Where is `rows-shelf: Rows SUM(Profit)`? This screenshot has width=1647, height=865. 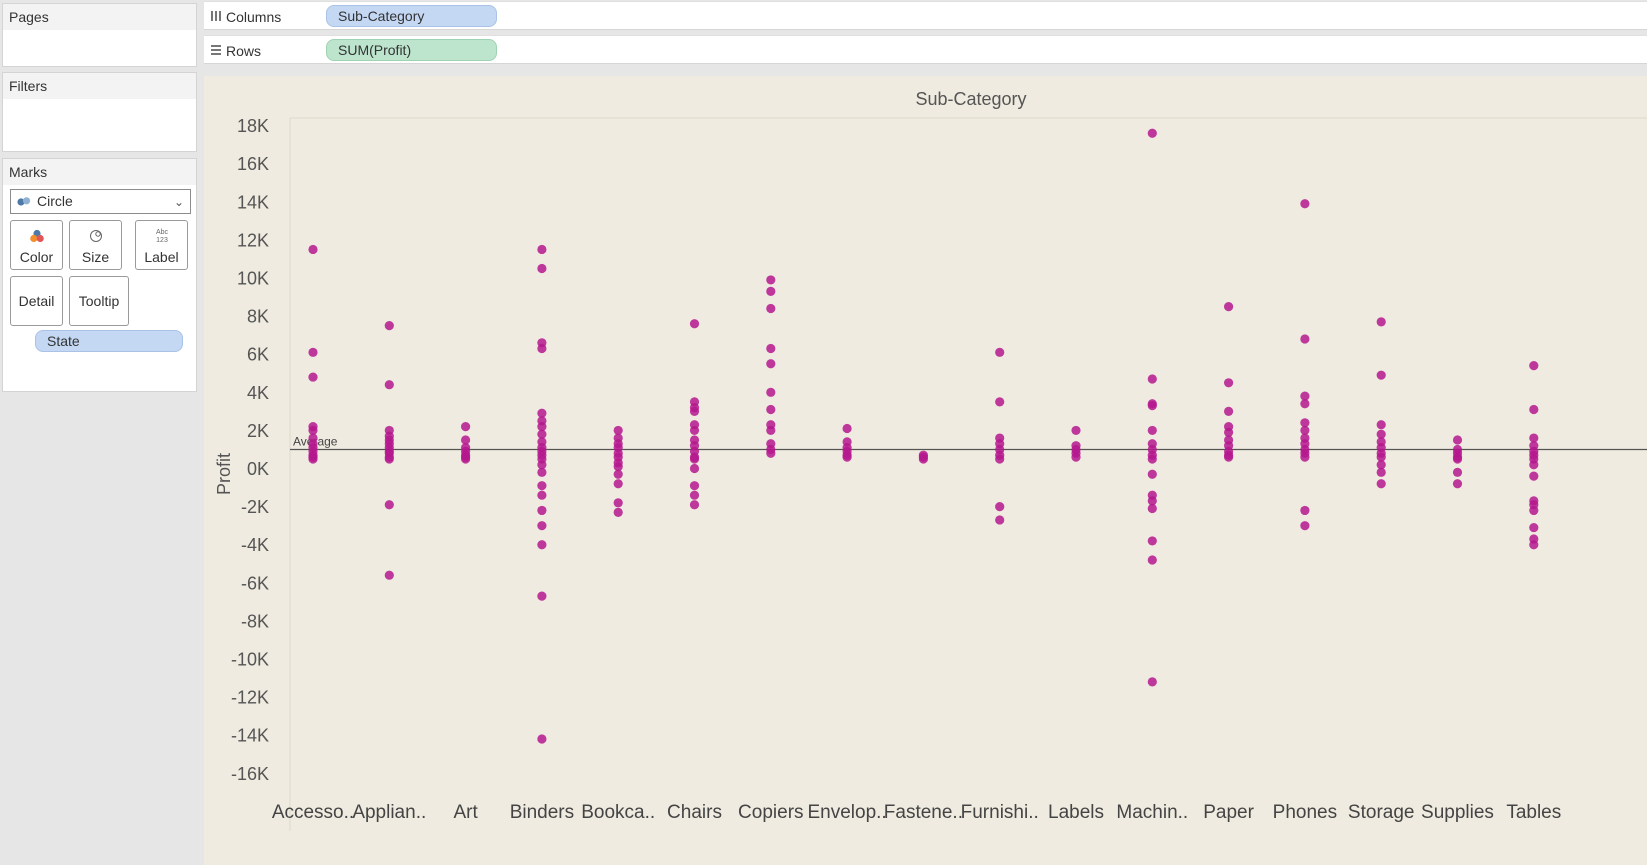
rows-shelf: Rows SUM(Profit) is located at coordinates (925, 49).